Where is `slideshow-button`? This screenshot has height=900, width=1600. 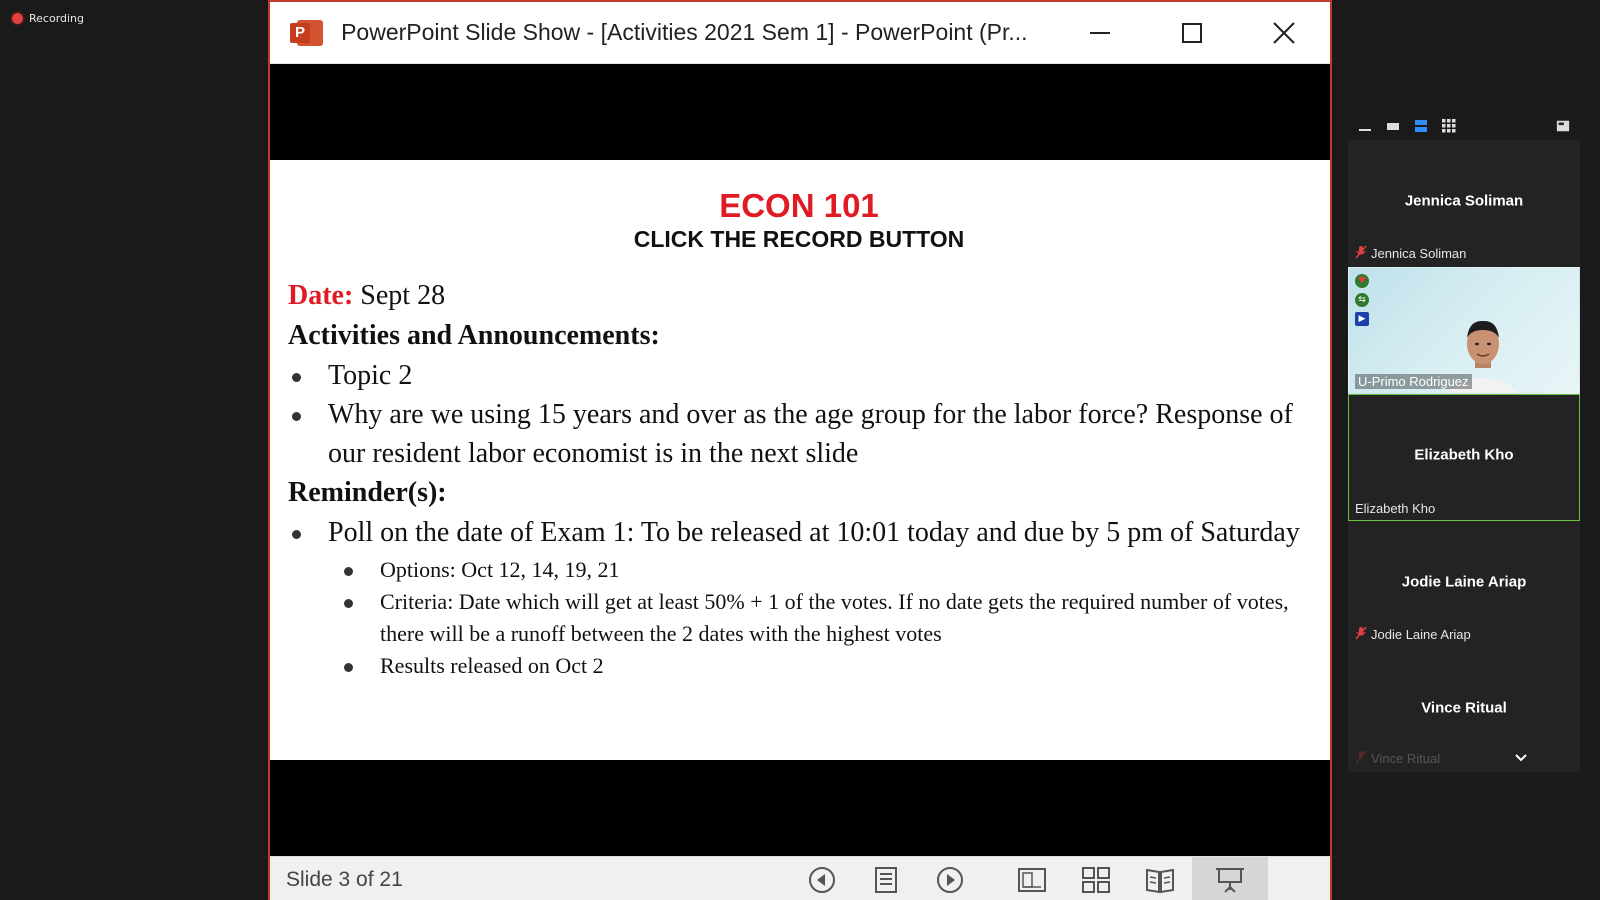 slideshow-button is located at coordinates (1230, 878).